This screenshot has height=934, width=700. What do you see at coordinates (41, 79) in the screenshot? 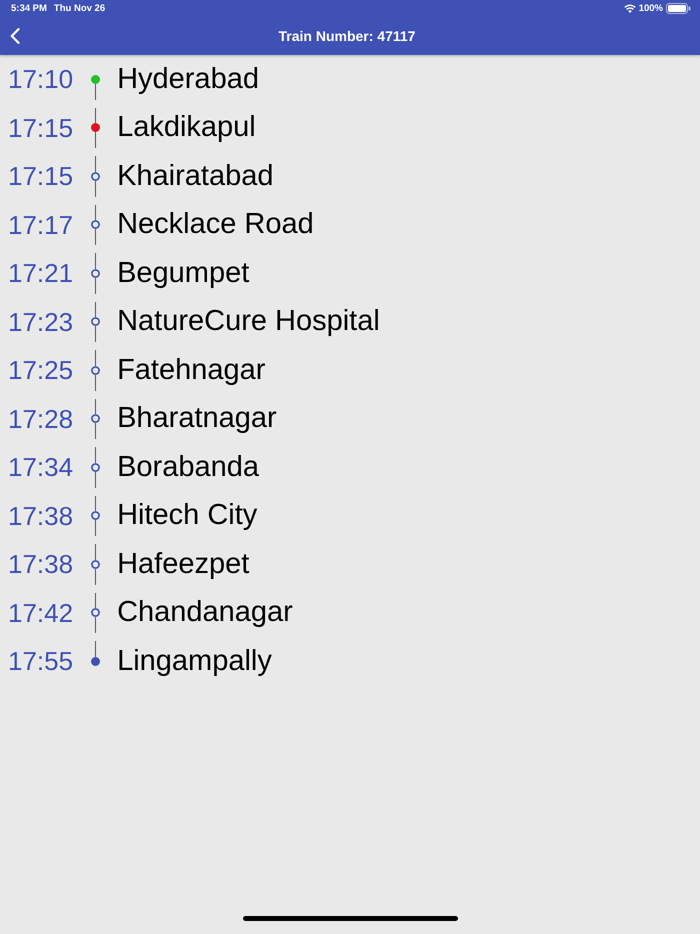
I see `arrival-time: 17:10` at bounding box center [41, 79].